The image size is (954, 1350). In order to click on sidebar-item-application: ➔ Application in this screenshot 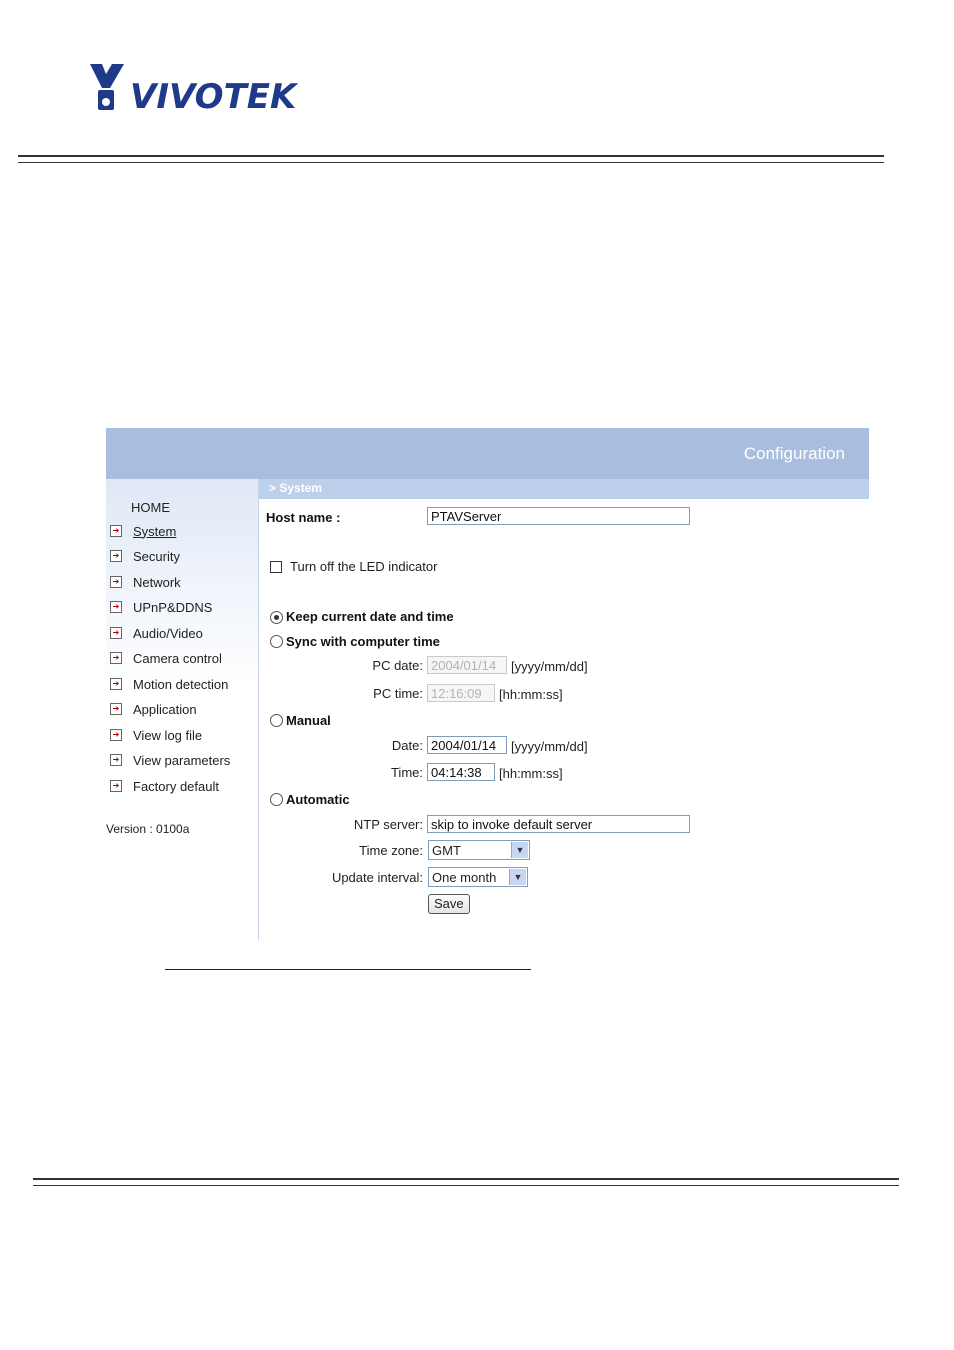, I will do `click(153, 709)`.